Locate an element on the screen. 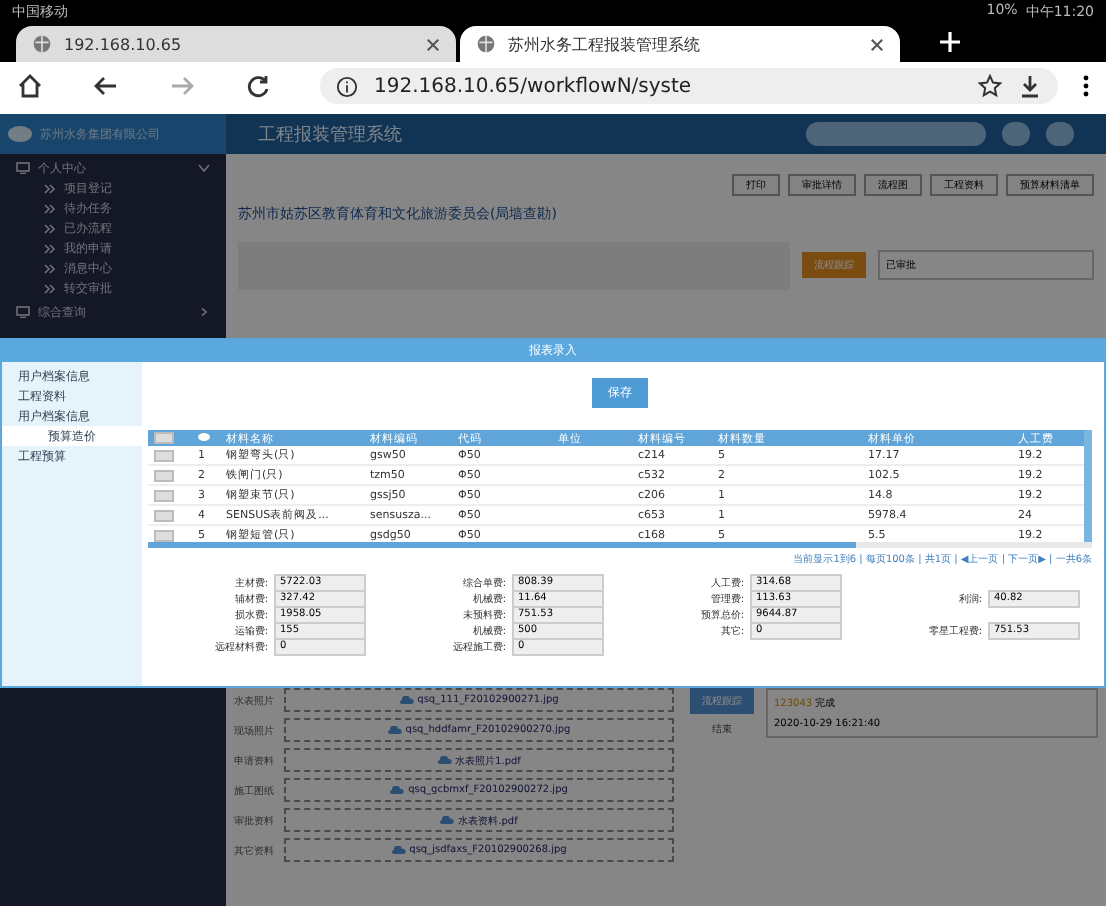 This screenshot has width=1106, height=906. scrollbar is located at coordinates (620, 545).